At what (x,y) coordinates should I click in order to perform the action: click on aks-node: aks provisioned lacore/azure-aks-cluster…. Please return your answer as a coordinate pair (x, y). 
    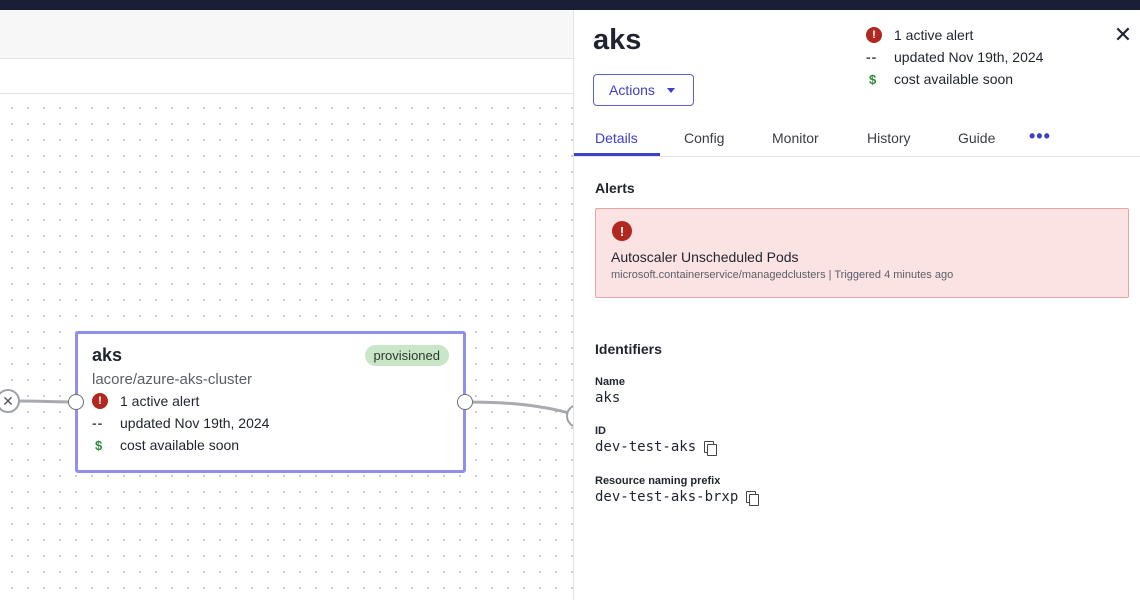
    Looking at the image, I should click on (270, 402).